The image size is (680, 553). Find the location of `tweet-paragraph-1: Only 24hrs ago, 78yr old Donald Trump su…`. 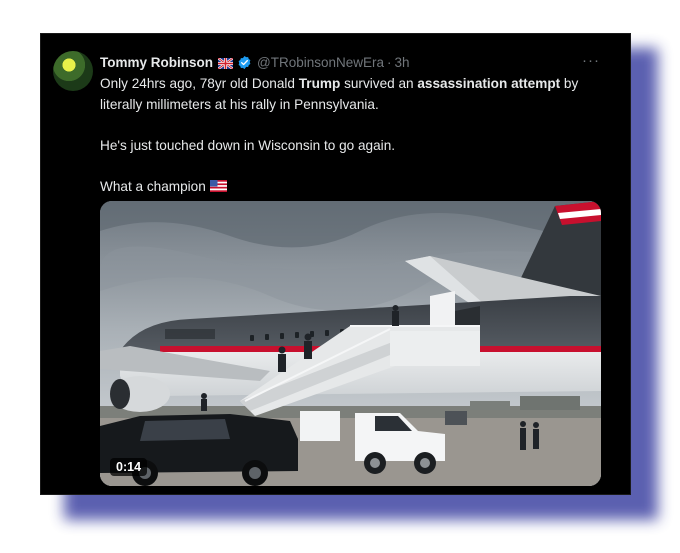

tweet-paragraph-1: Only 24hrs ago, 78yr old Donald Trump su… is located at coordinates (357, 94).